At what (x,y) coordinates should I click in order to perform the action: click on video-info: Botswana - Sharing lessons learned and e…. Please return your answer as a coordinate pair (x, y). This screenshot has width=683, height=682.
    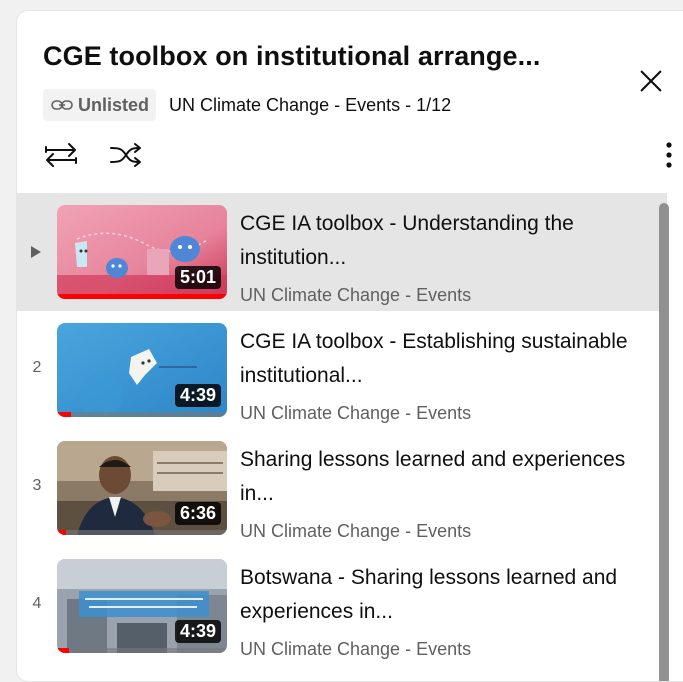
    Looking at the image, I should click on (450, 610).